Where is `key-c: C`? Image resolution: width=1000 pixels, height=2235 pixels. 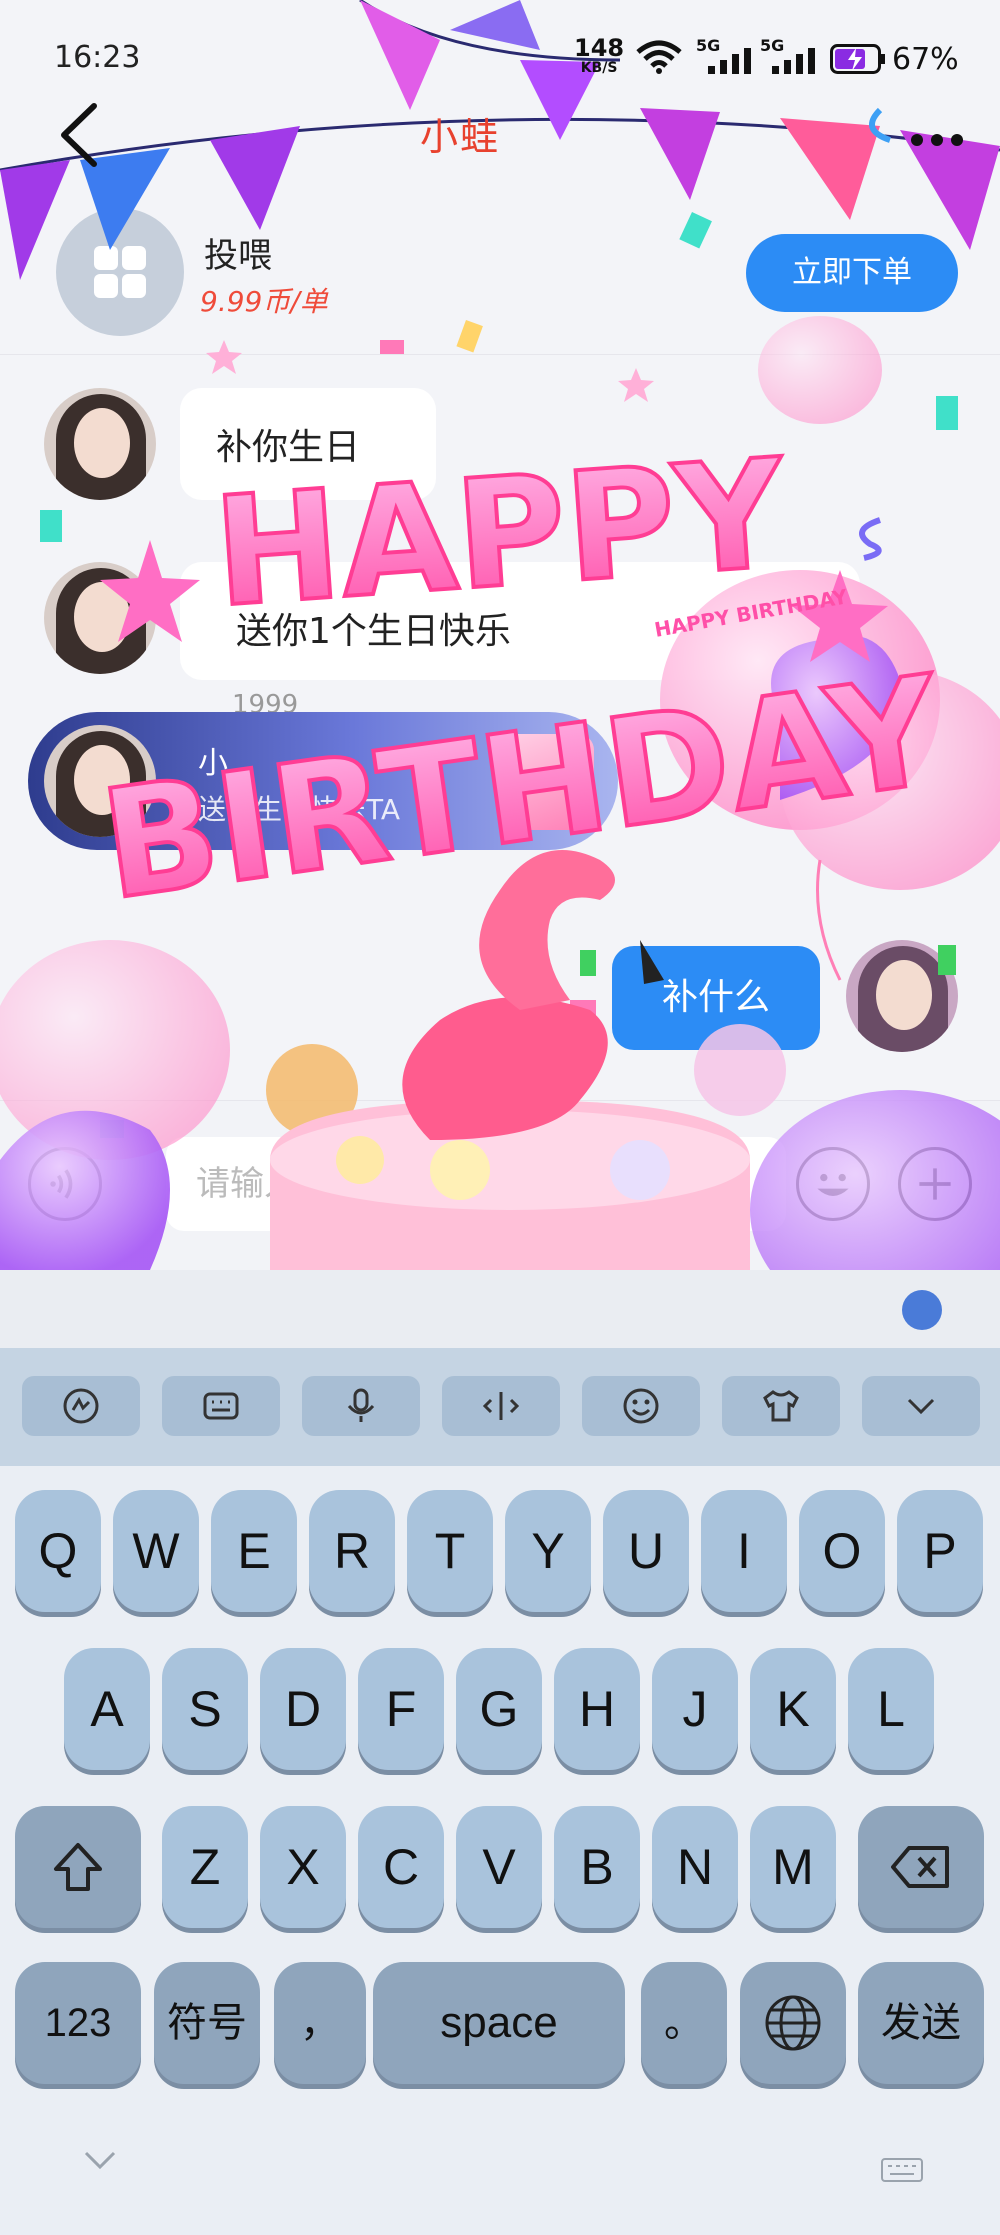 key-c: C is located at coordinates (401, 1867).